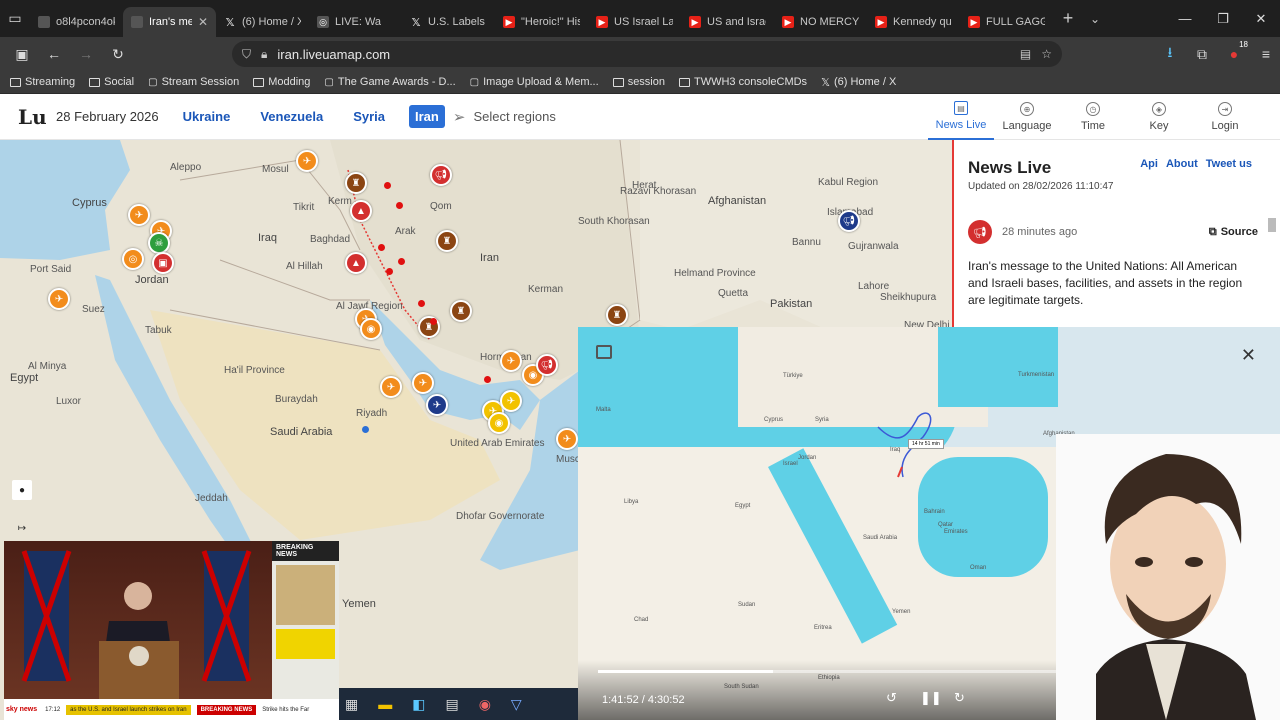 The image size is (1280, 720). Describe the element at coordinates (42, 82) in the screenshot. I see `bookmark-item: Streaming` at that location.